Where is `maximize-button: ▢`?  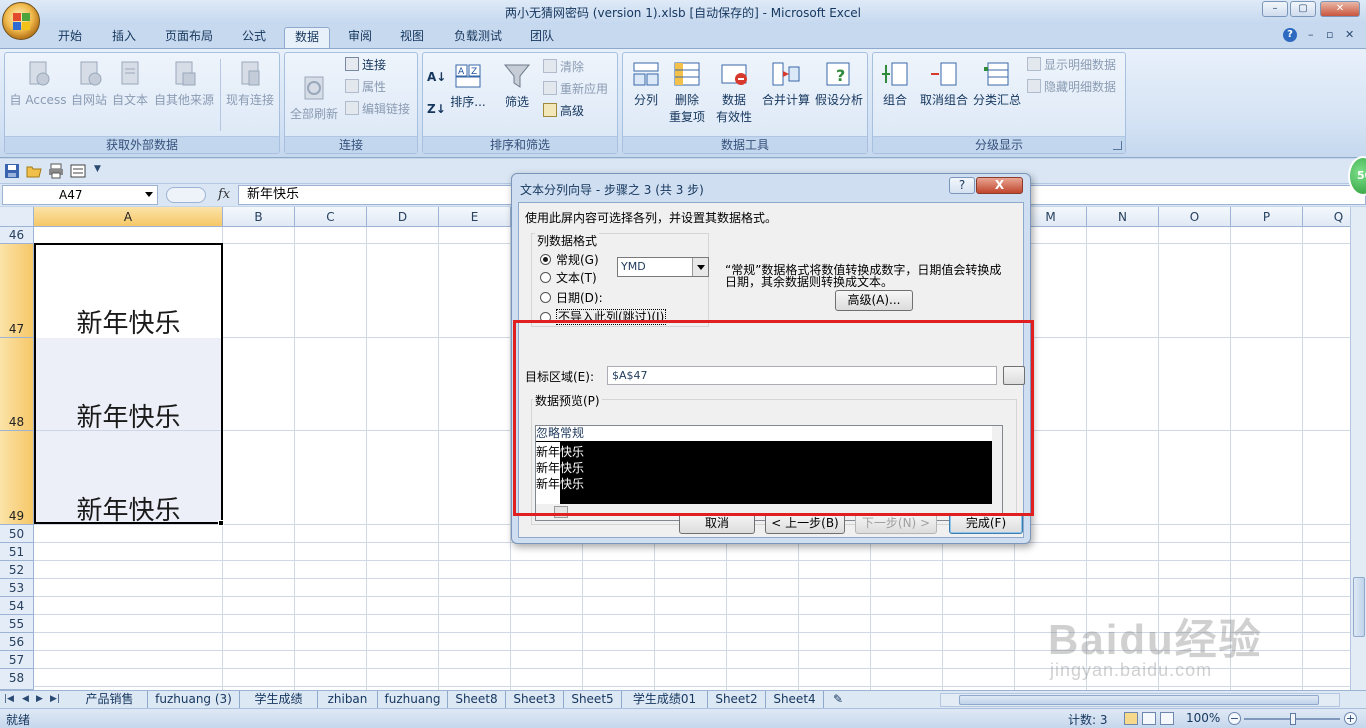 maximize-button: ▢ is located at coordinates (1303, 9).